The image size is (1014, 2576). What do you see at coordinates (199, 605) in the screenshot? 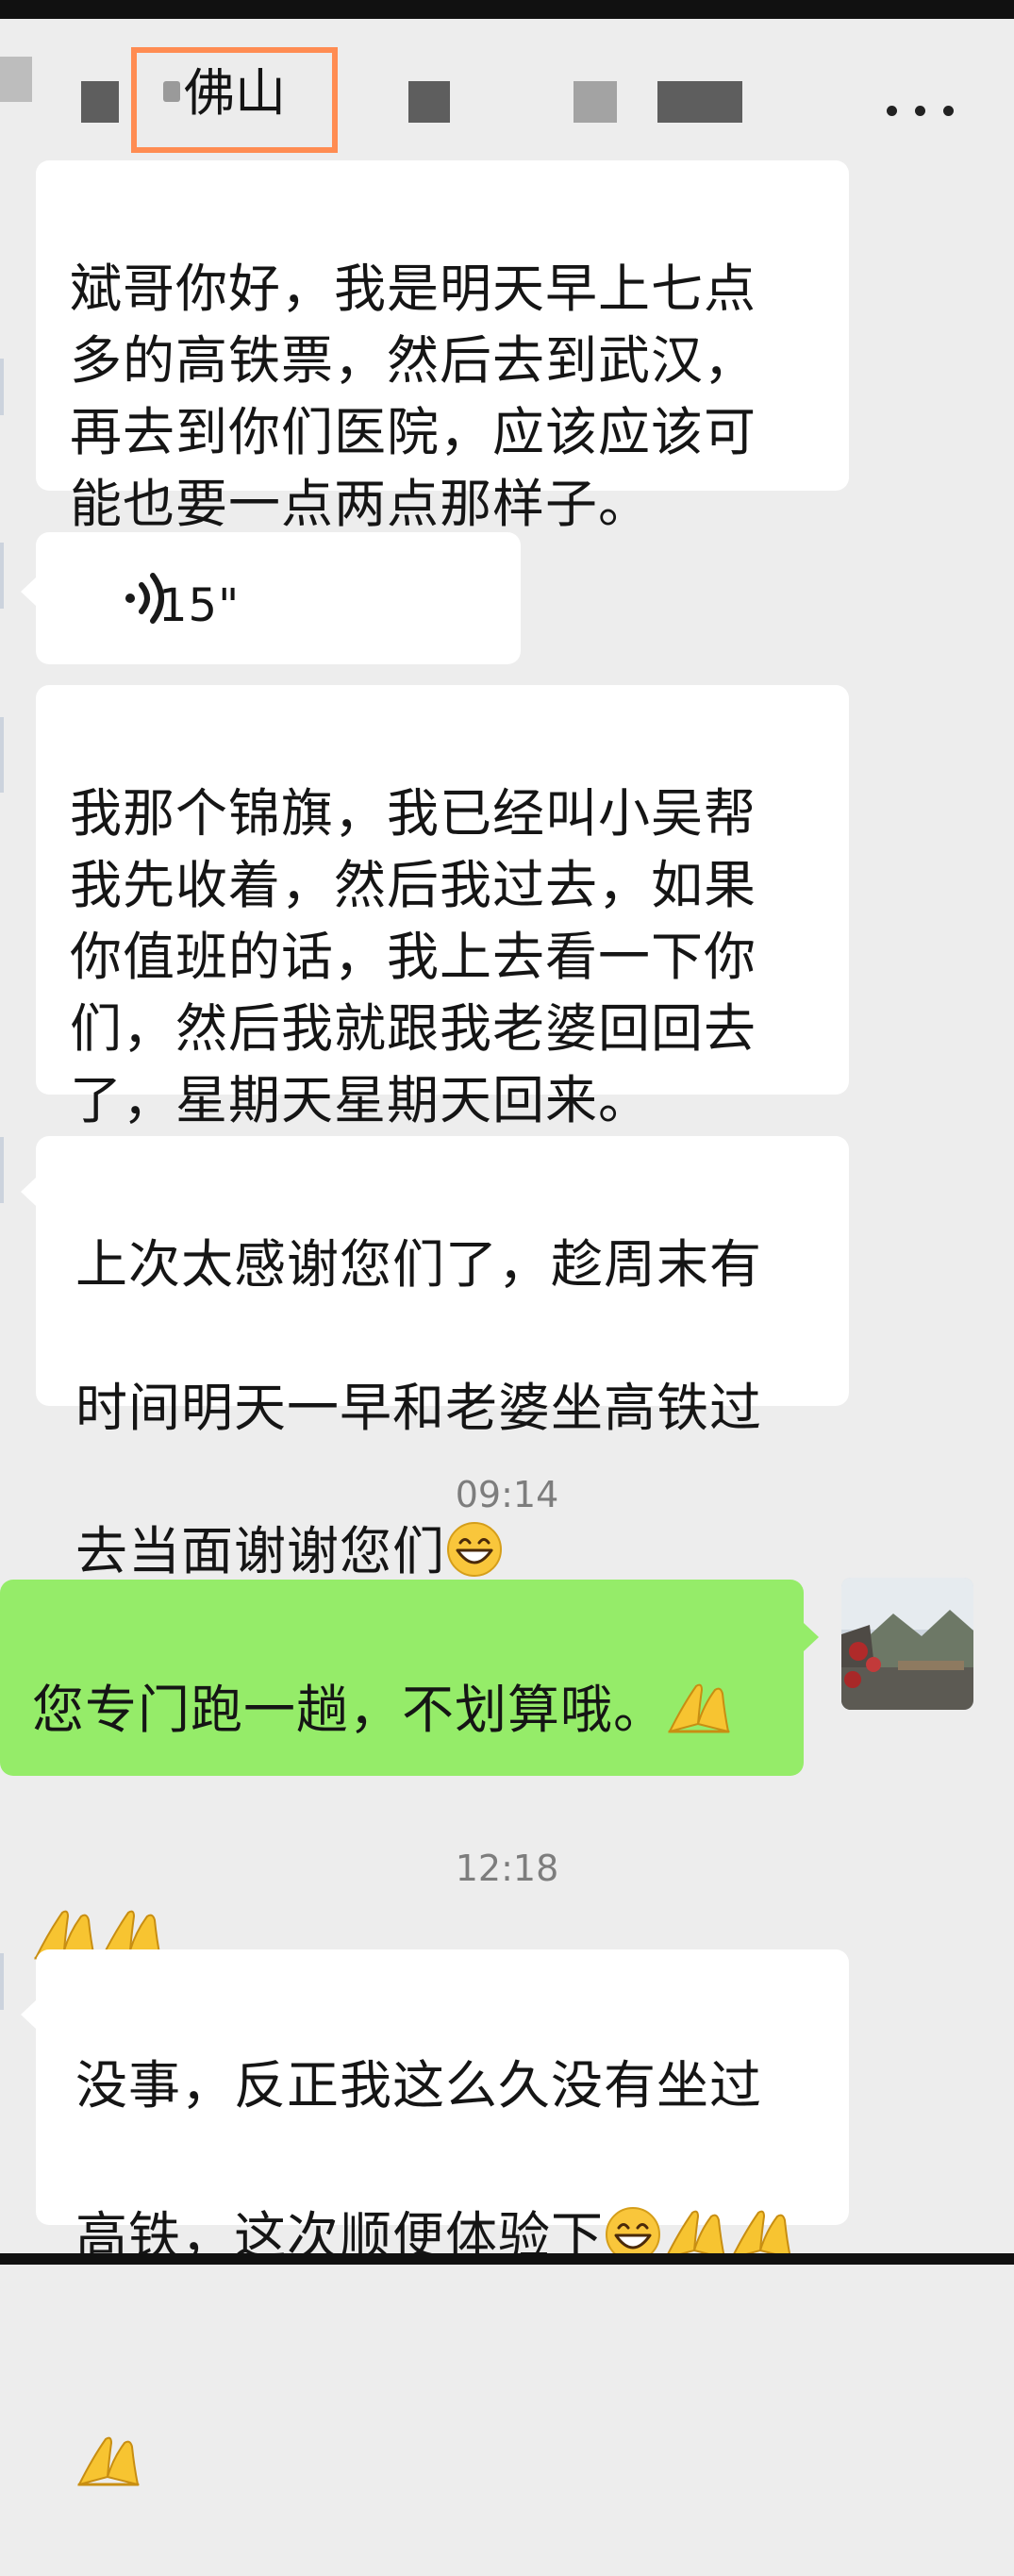
I see `voice-duration: 15"` at bounding box center [199, 605].